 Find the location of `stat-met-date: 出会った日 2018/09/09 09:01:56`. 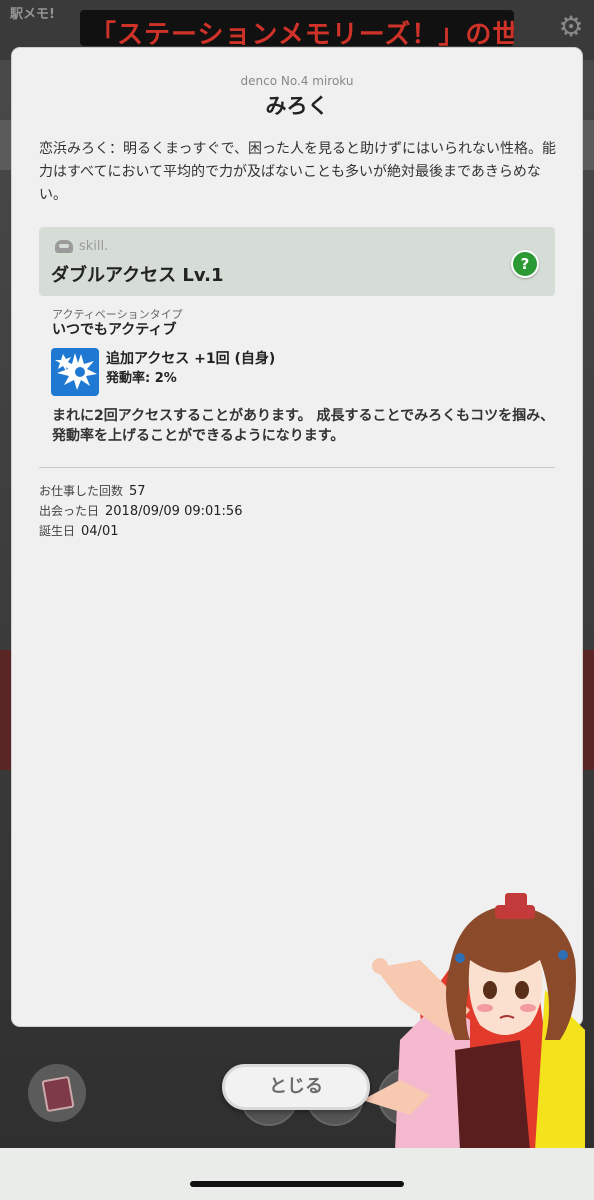

stat-met-date: 出会った日 2018/09/09 09:01:56 is located at coordinates (141, 511).